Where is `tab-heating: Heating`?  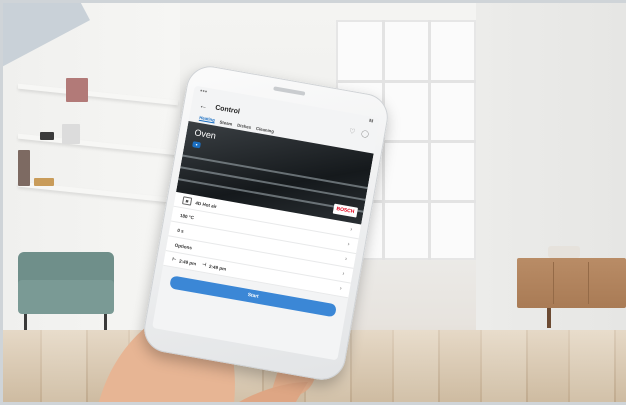 tab-heating: Heating is located at coordinates (207, 119).